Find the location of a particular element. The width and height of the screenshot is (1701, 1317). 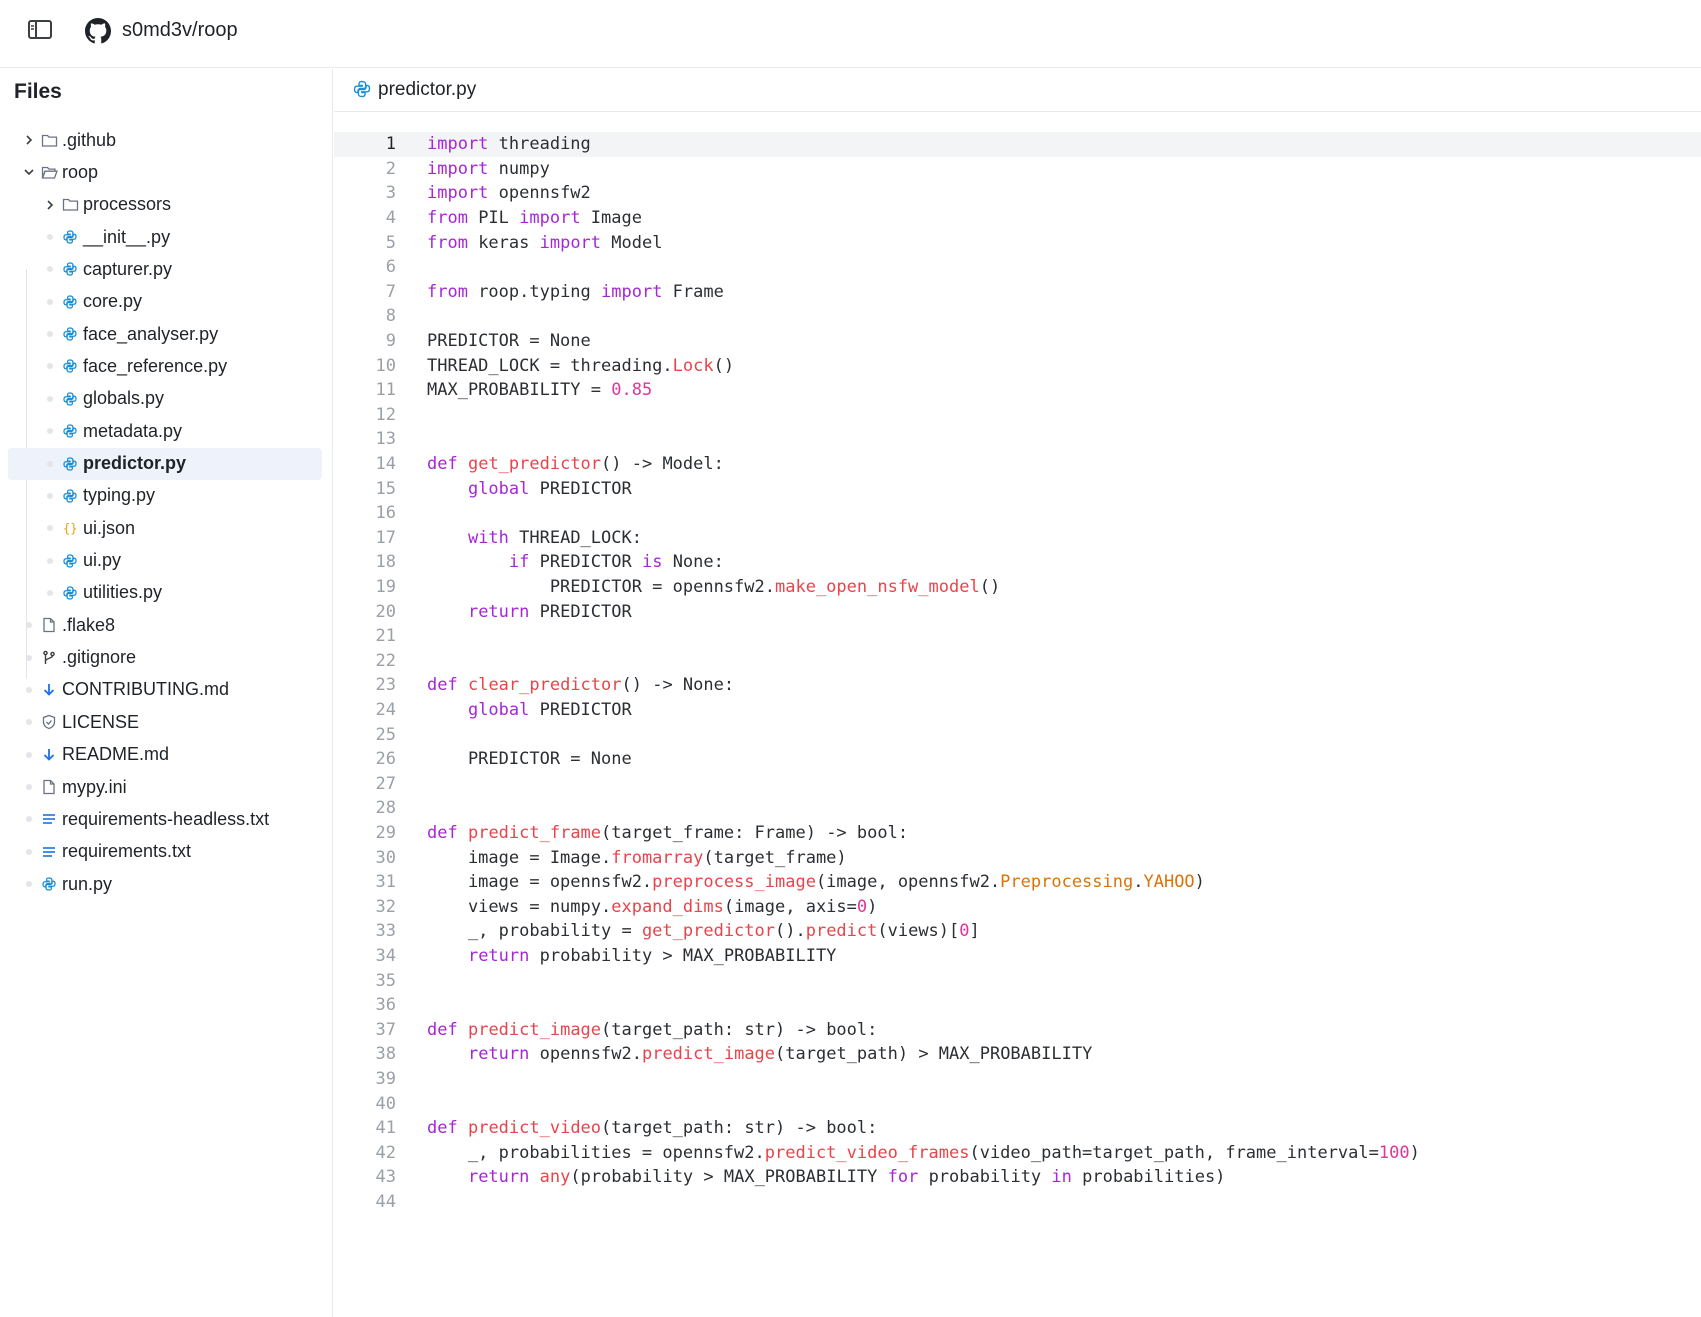

code-line: 18 if PREDICTOR is None: is located at coordinates (1017, 562).